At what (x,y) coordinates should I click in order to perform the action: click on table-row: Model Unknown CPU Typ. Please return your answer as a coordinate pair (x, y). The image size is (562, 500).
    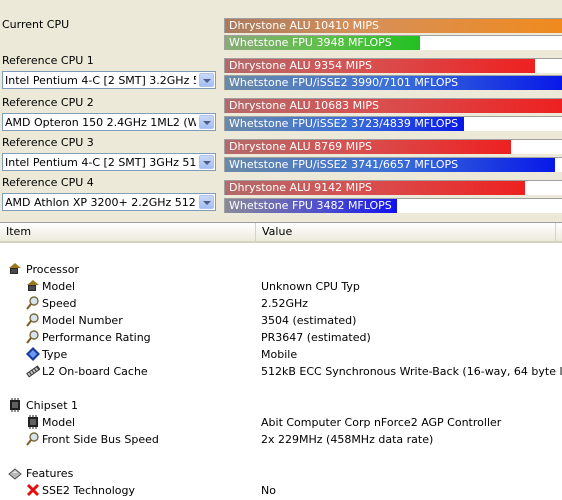
    Looking at the image, I should click on (281, 286).